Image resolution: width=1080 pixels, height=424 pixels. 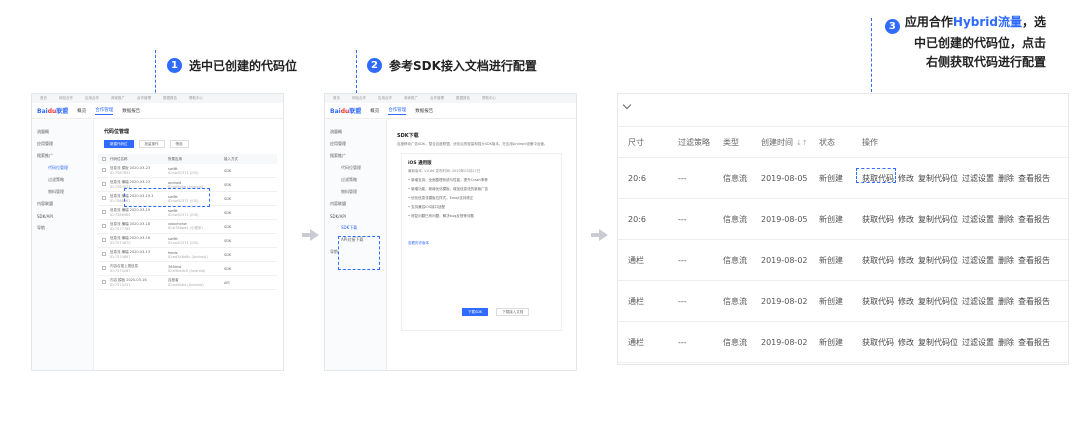 What do you see at coordinates (790, 142) in the screenshot?
I see `header-time: 创建时间 ↓↑` at bounding box center [790, 142].